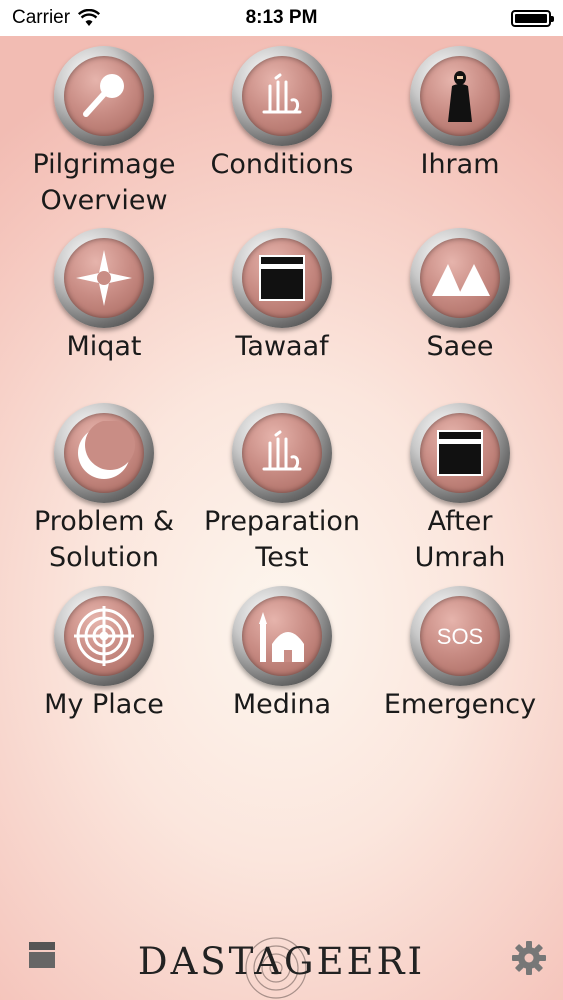 This screenshot has height=1000, width=563. What do you see at coordinates (104, 346) in the screenshot?
I see `tile-label: Miqat` at bounding box center [104, 346].